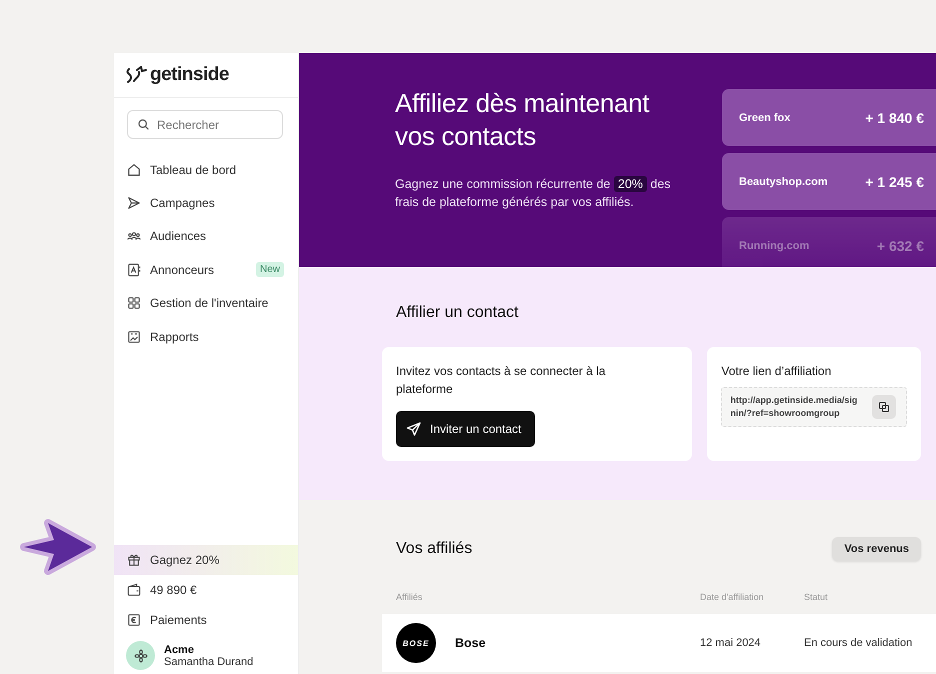 The width and height of the screenshot is (936, 674). I want to click on invite-text: Invitez vos contacts à se connecter à la plateforme, so click(501, 380).